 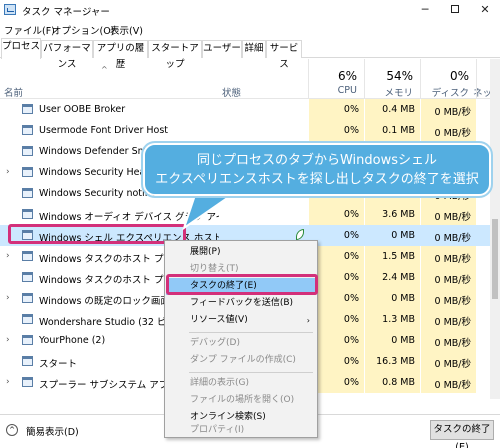 What do you see at coordinates (317, 160) in the screenshot?
I see `callout-line-1: 同じプロセスのタブからWindowsシェル` at bounding box center [317, 160].